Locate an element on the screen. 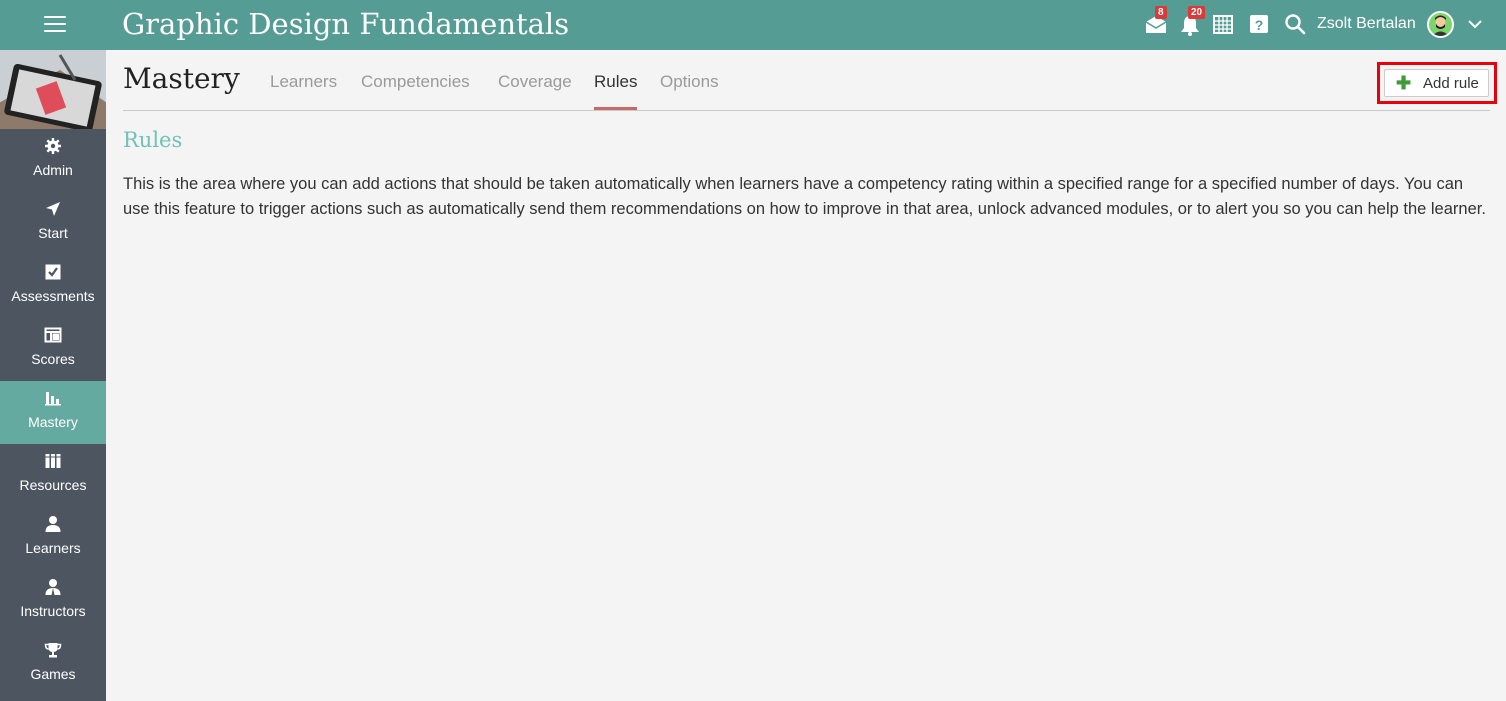 This screenshot has width=1506, height=701. add-rule-button: ✚ Add rule is located at coordinates (1436, 83).